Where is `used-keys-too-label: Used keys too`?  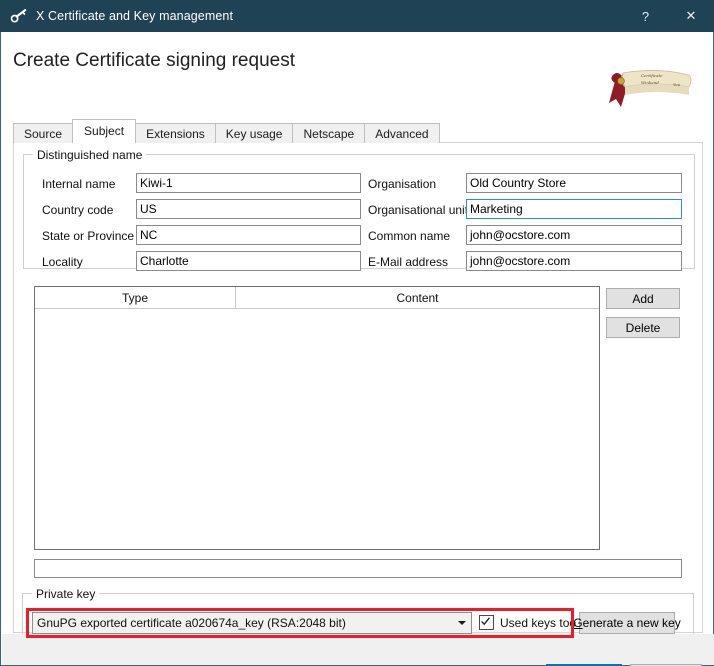 used-keys-too-label: Used keys too is located at coordinates (538, 622).